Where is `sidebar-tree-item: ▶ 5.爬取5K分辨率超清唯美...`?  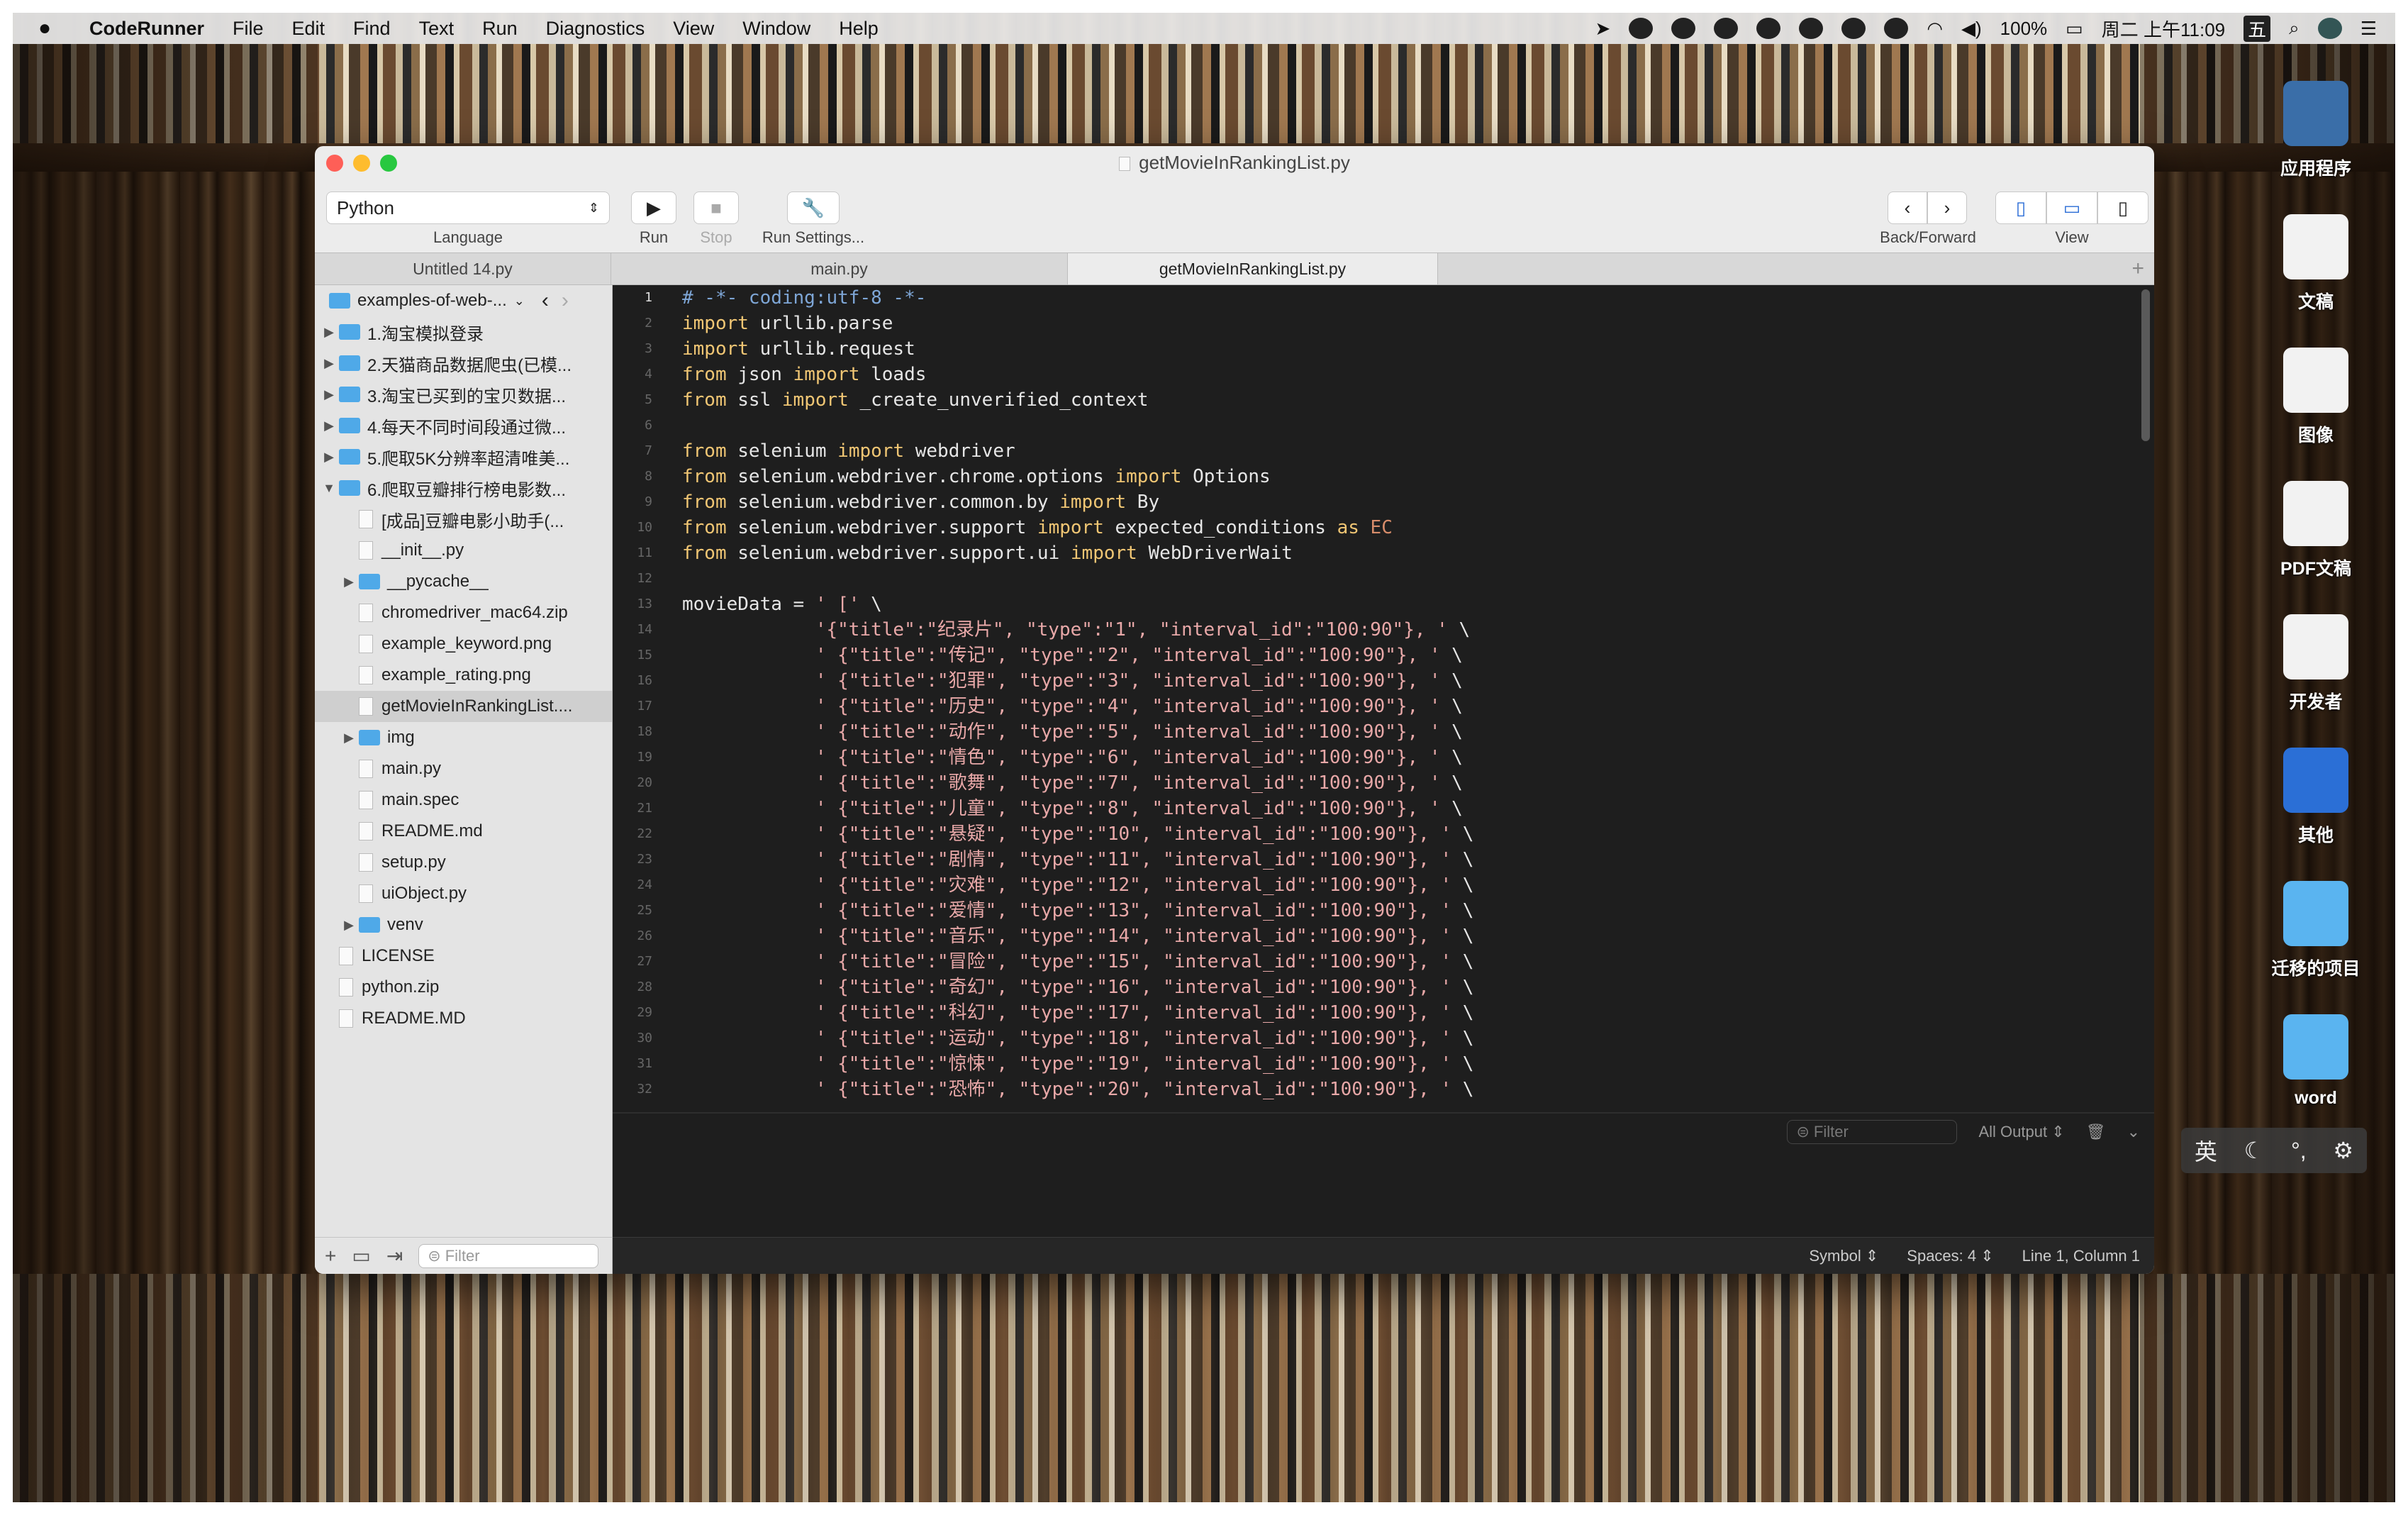 sidebar-tree-item: ▶ 5.爬取5K分辨率超清唯美... is located at coordinates (464, 456).